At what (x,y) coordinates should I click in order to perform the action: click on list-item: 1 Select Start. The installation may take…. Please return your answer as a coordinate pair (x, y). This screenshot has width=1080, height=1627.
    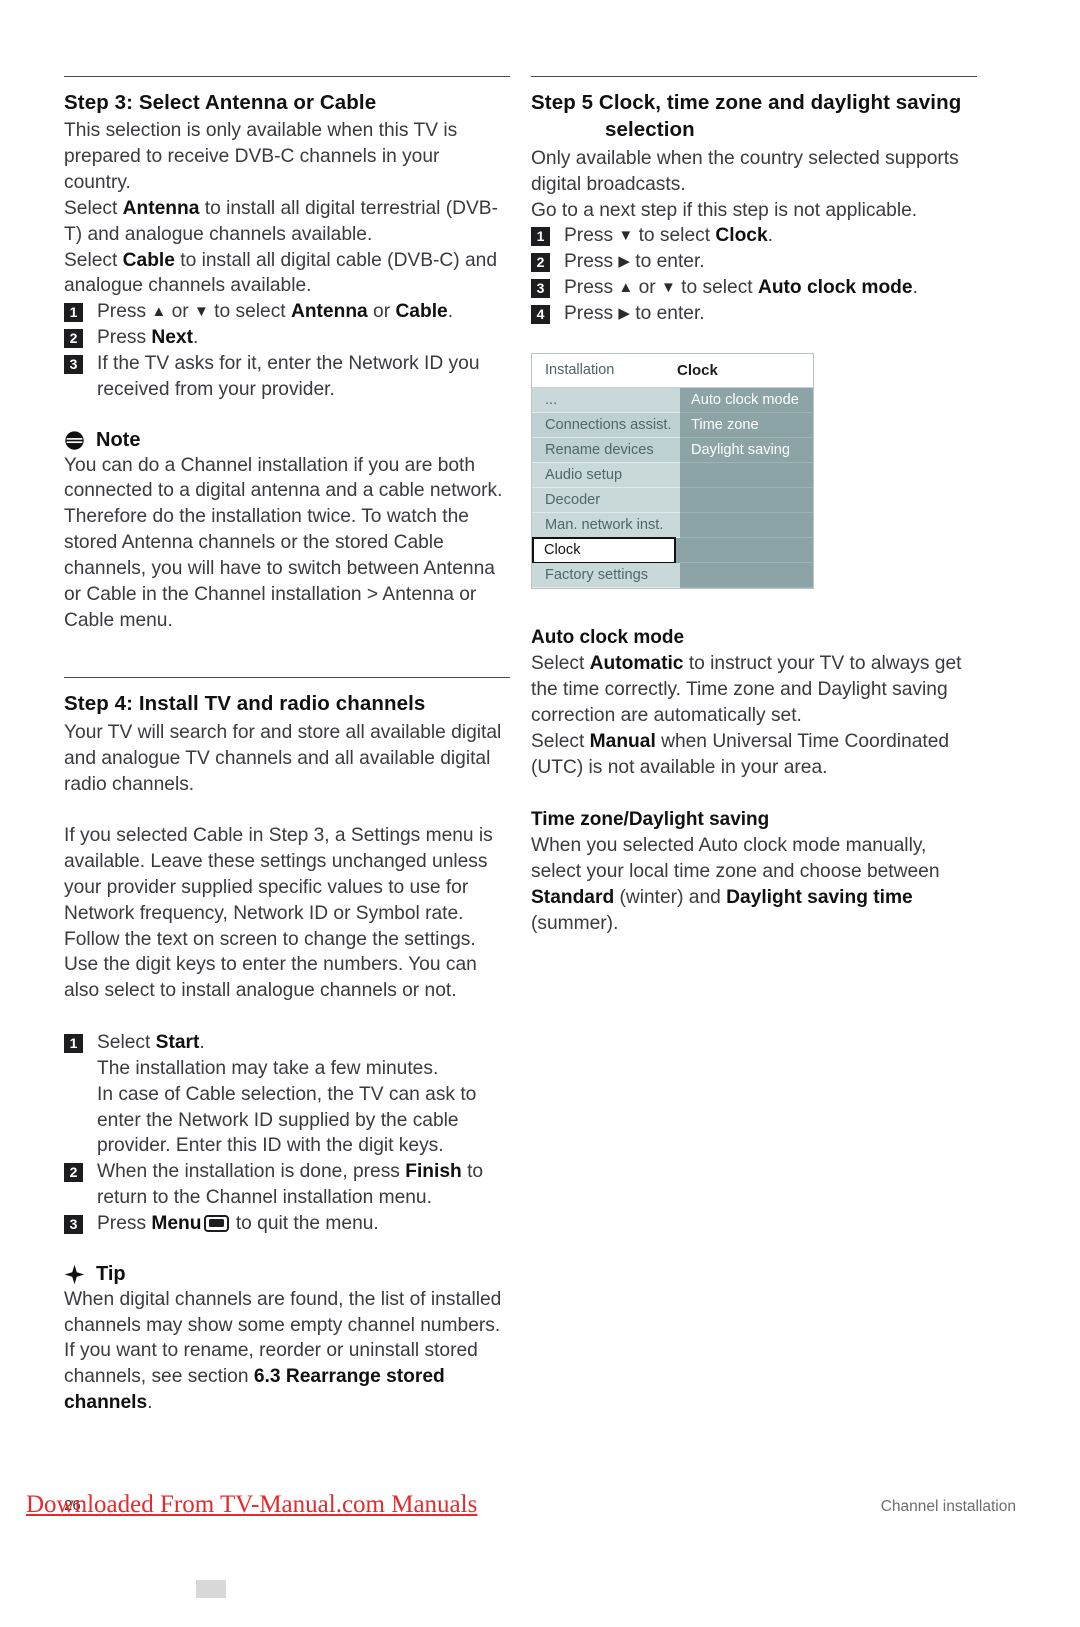
    Looking at the image, I should click on (287, 1094).